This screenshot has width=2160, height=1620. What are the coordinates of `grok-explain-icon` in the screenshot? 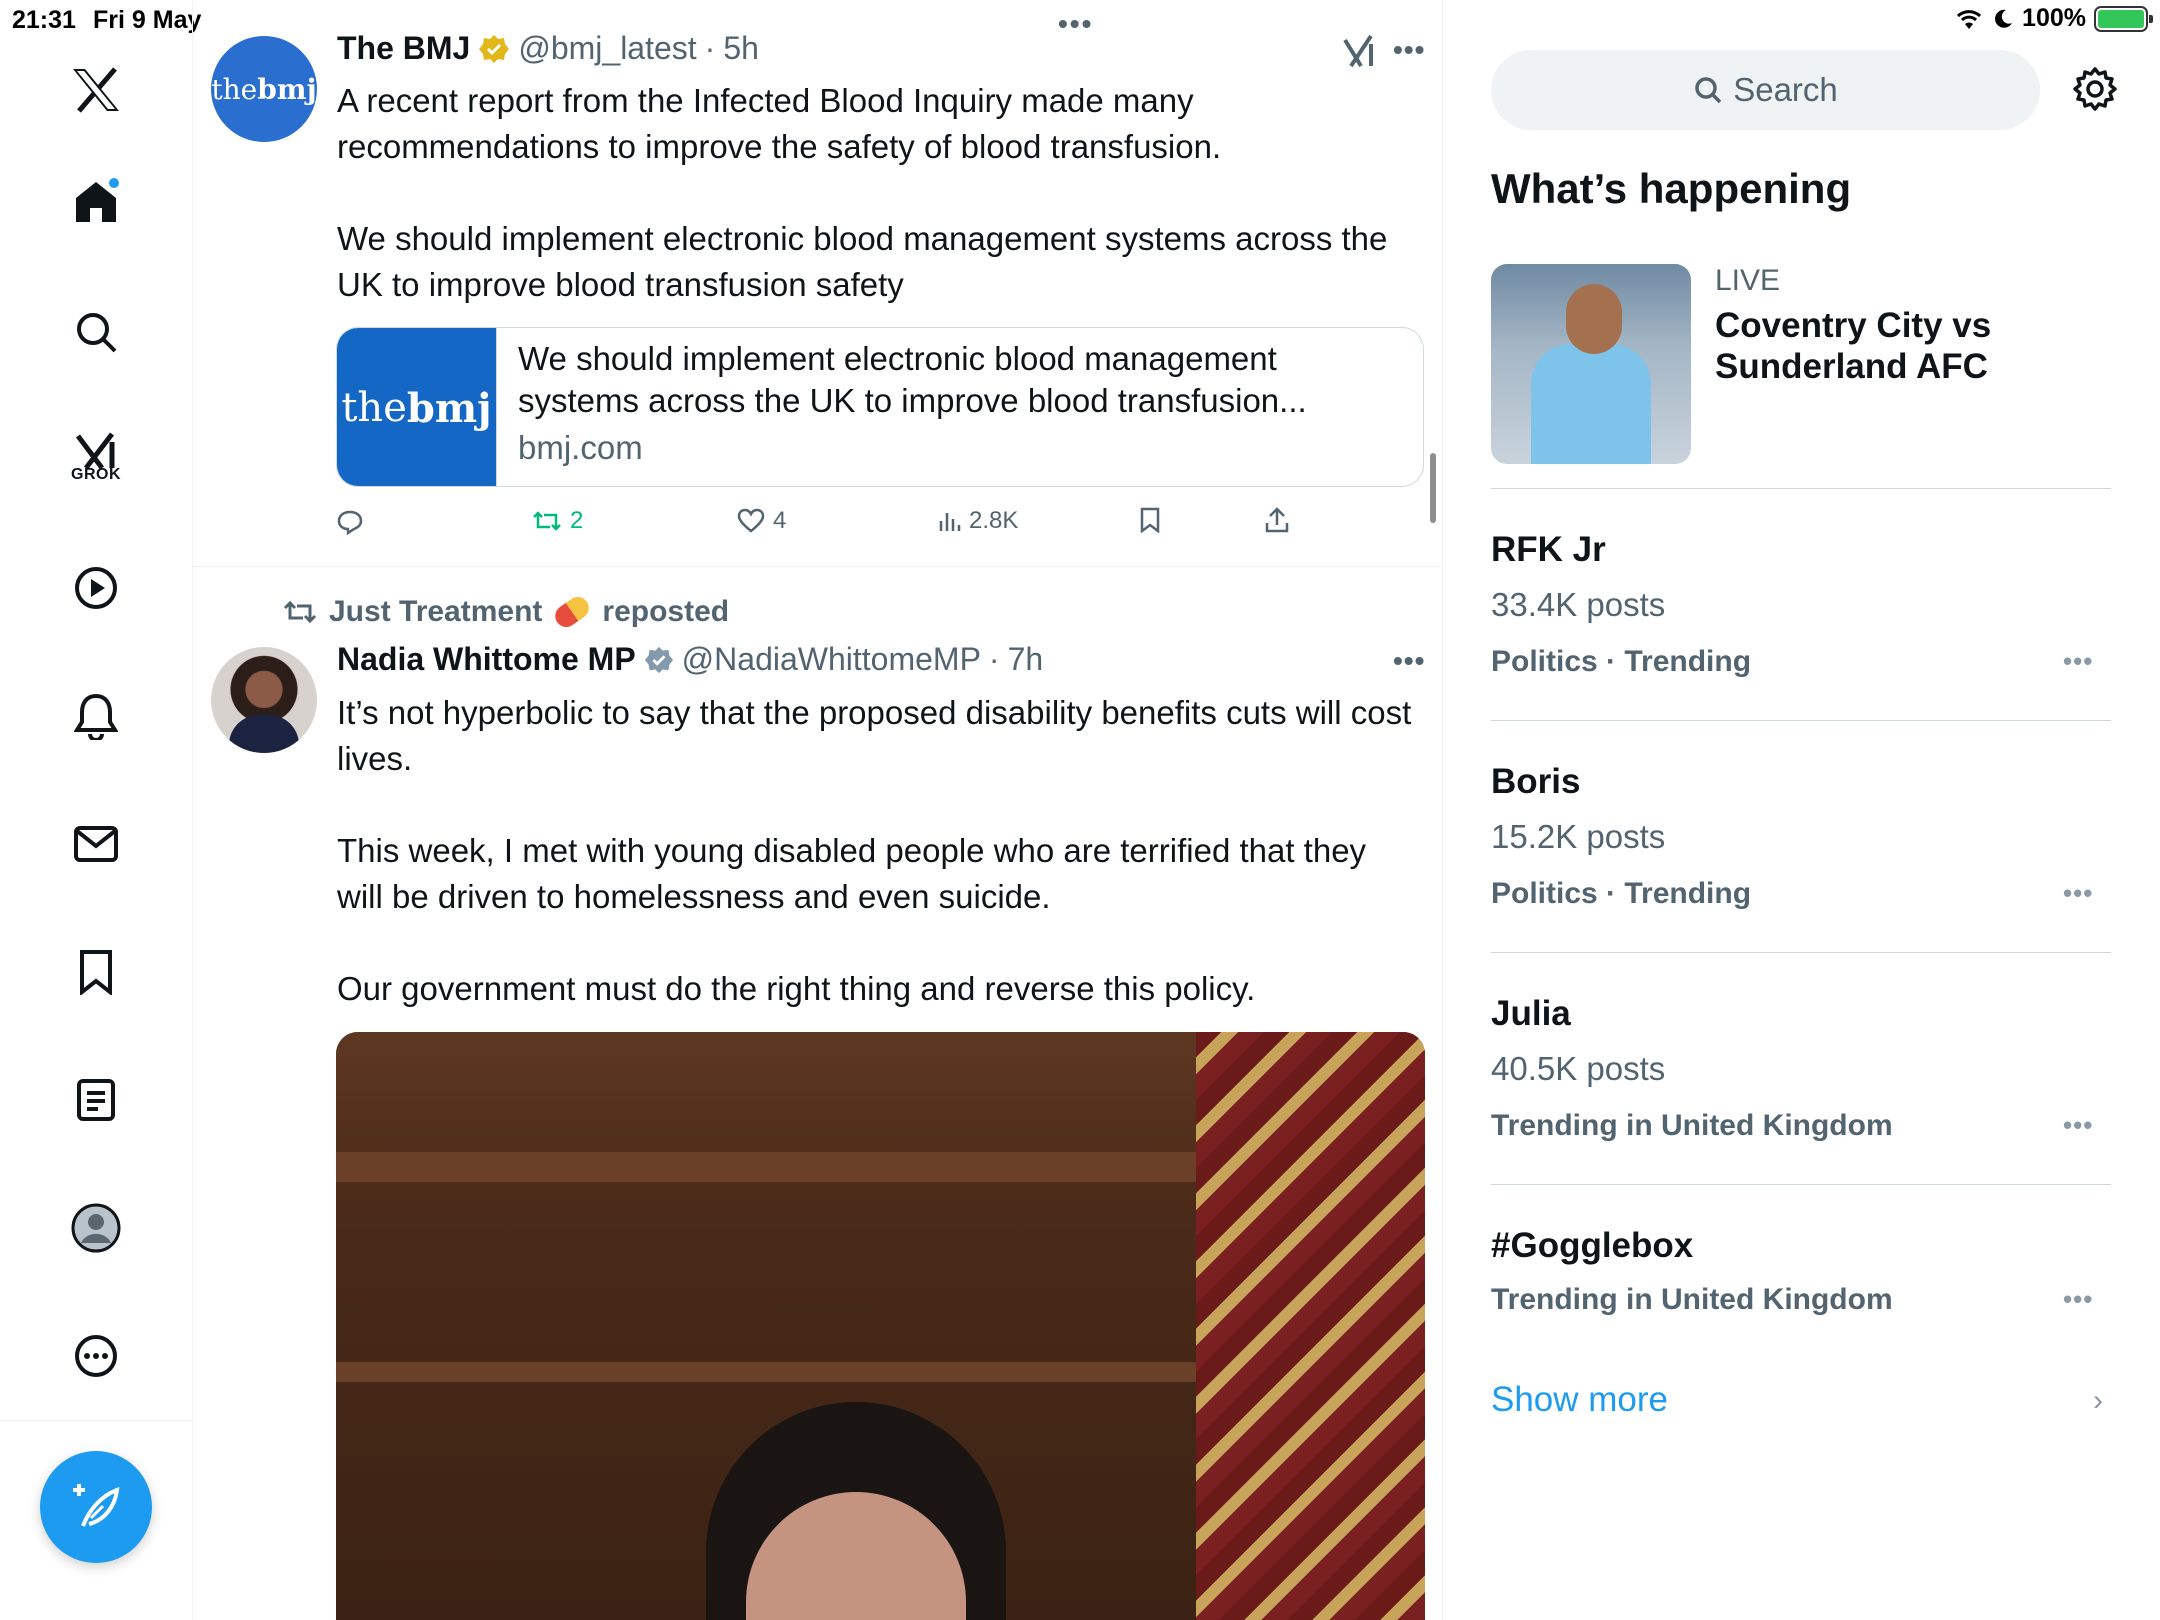 It's located at (1359, 52).